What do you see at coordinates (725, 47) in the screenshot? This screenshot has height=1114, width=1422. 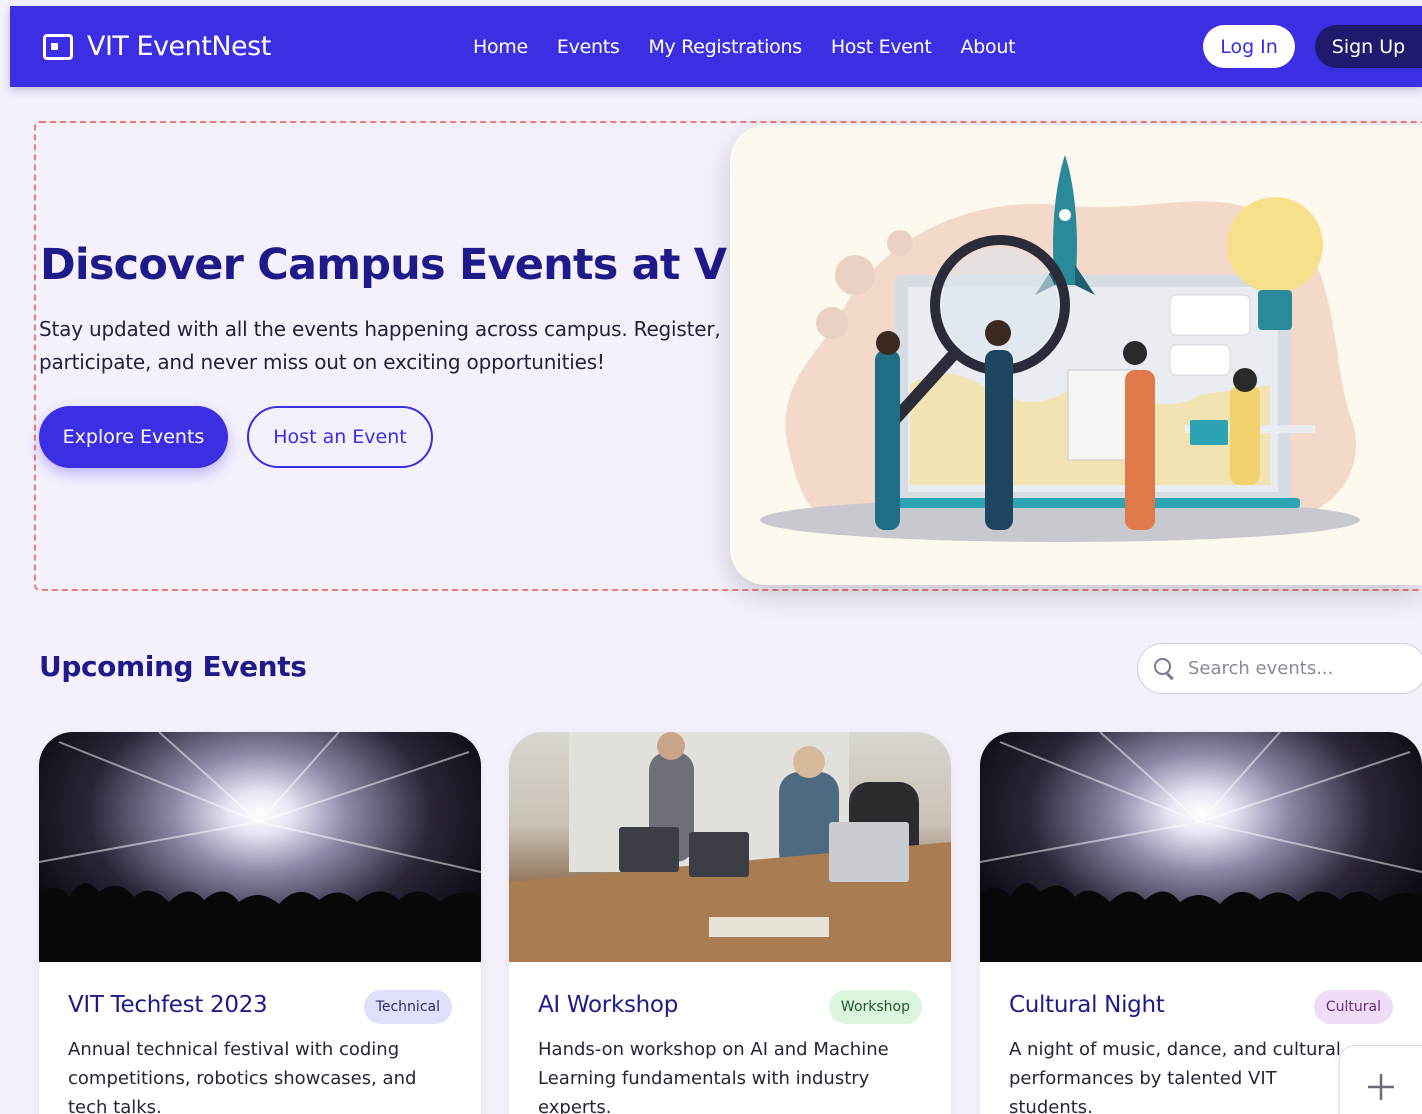 I see `nav-link-my-registrations: My Registrations` at bounding box center [725, 47].